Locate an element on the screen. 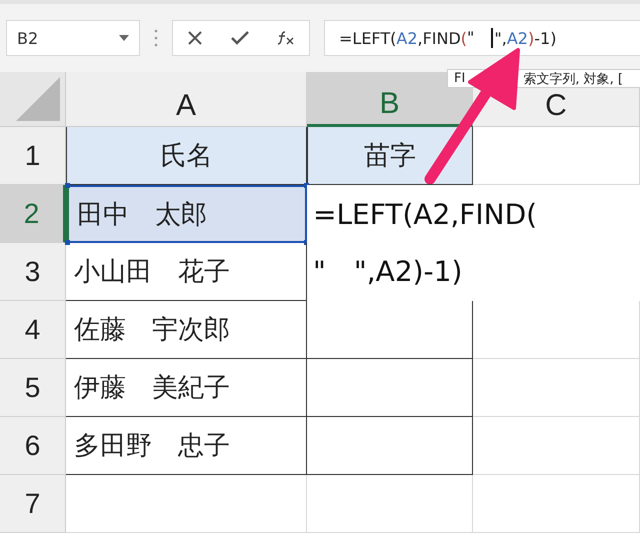 This screenshot has height=536, width=640. name-box: B2 is located at coordinates (73, 38).